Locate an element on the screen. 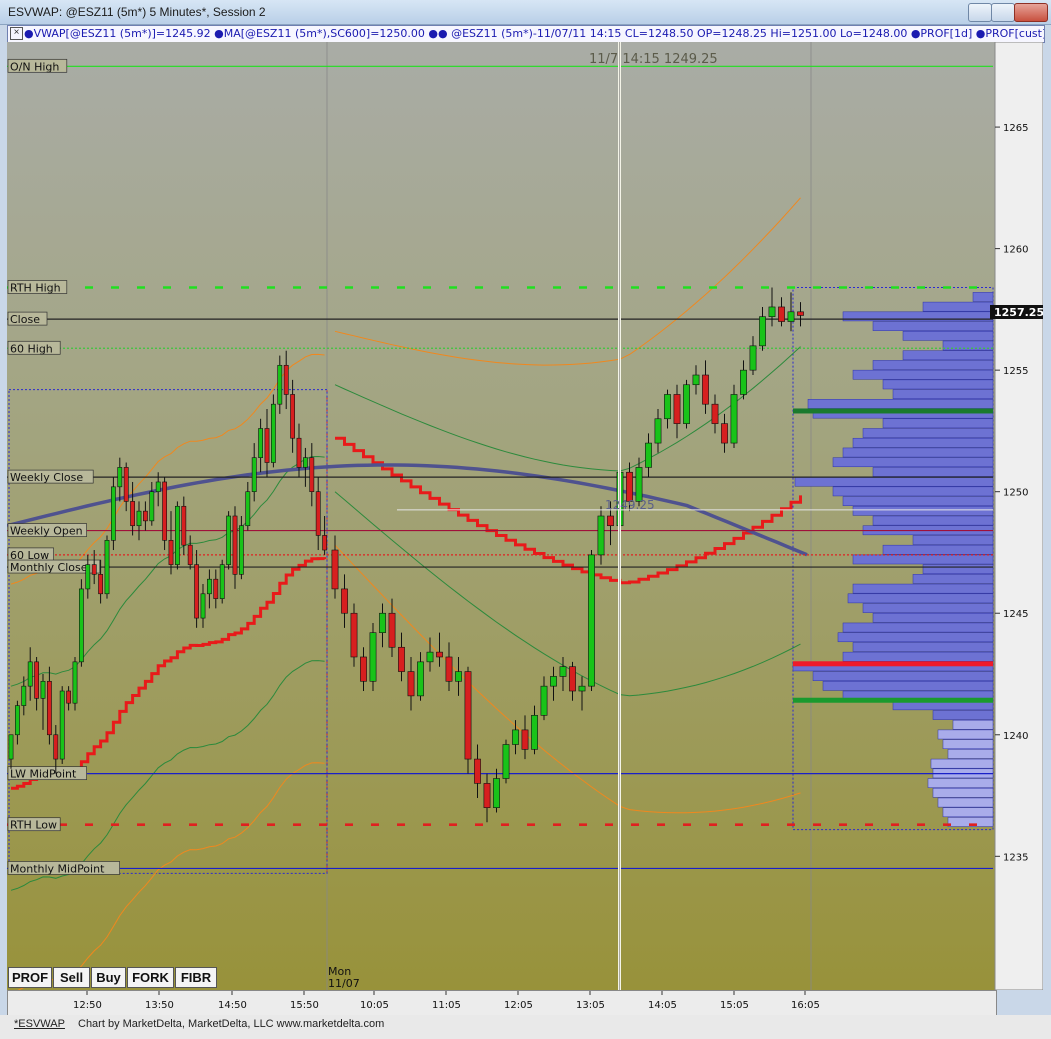 The image size is (1051, 1039). time-tick-label: 12:50 is located at coordinates (87, 1005).